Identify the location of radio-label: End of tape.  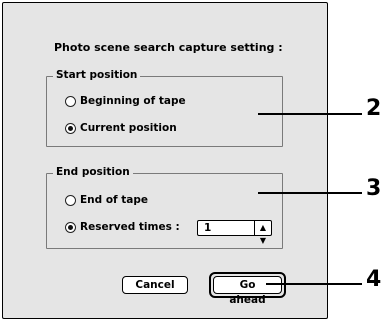
(114, 200).